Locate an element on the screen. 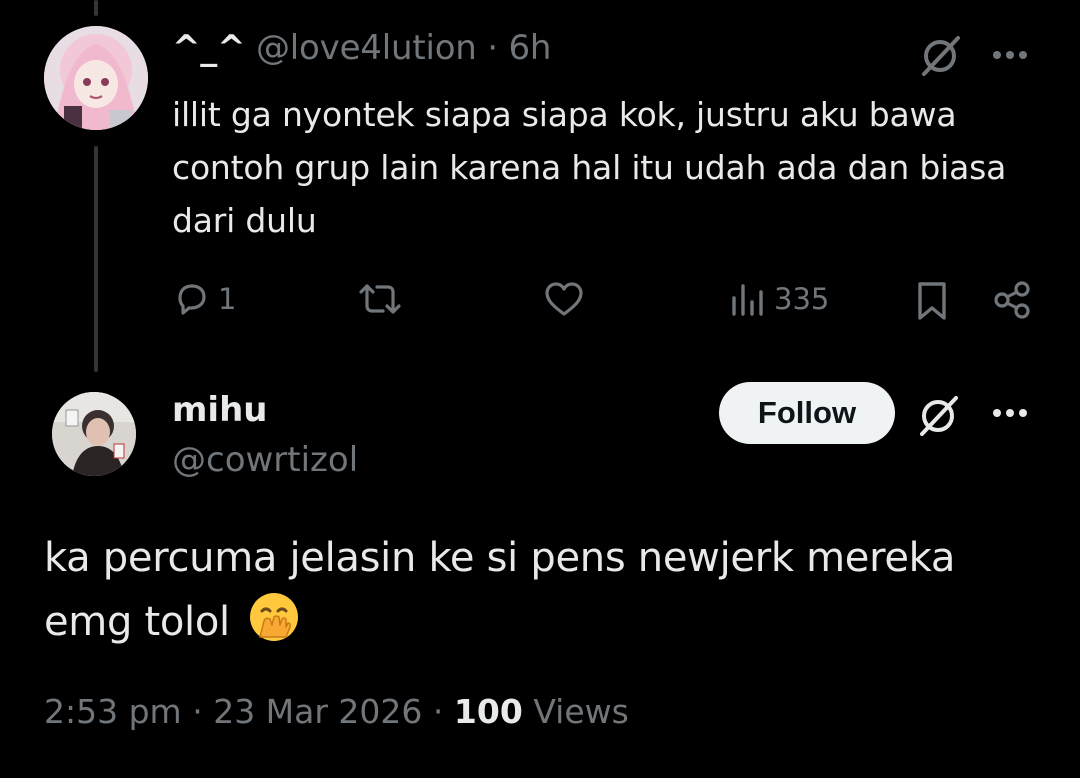 The image size is (1080, 778). share-button is located at coordinates (1012, 300).